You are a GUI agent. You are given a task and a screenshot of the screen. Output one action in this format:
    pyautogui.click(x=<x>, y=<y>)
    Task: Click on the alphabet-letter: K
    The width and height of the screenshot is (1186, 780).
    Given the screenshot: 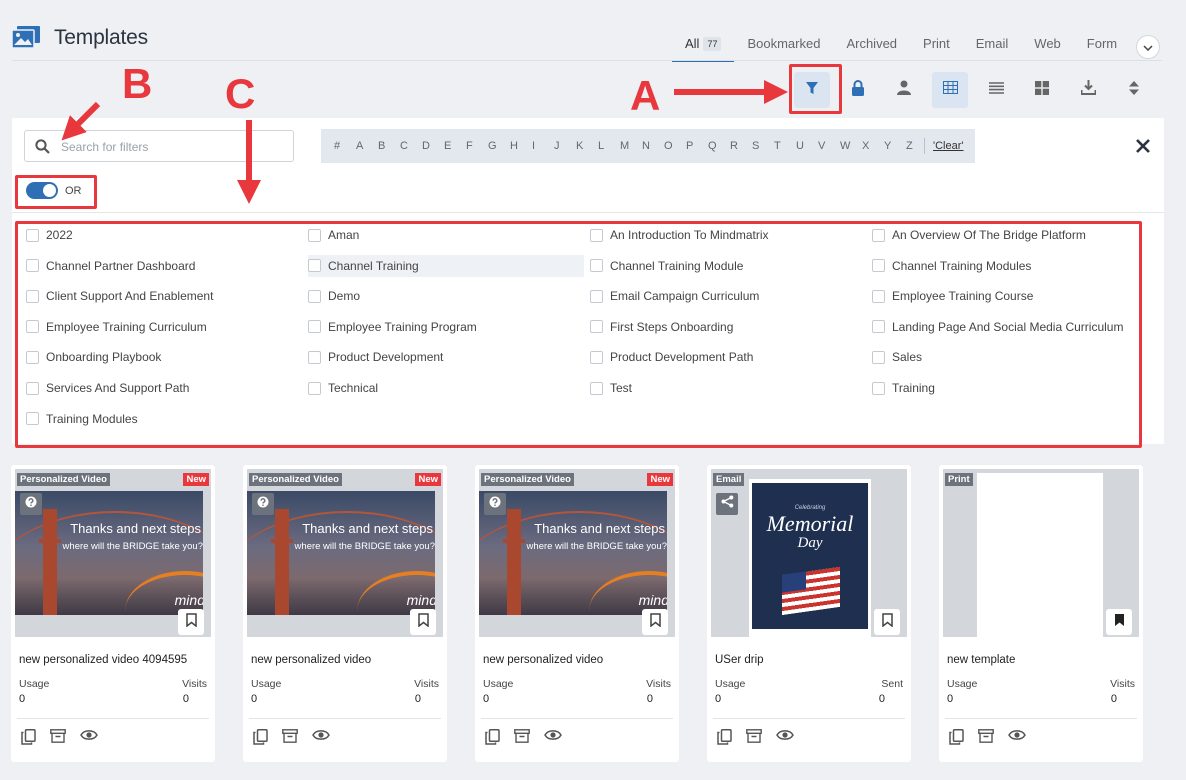 What is the action you would take?
    pyautogui.click(x=587, y=146)
    